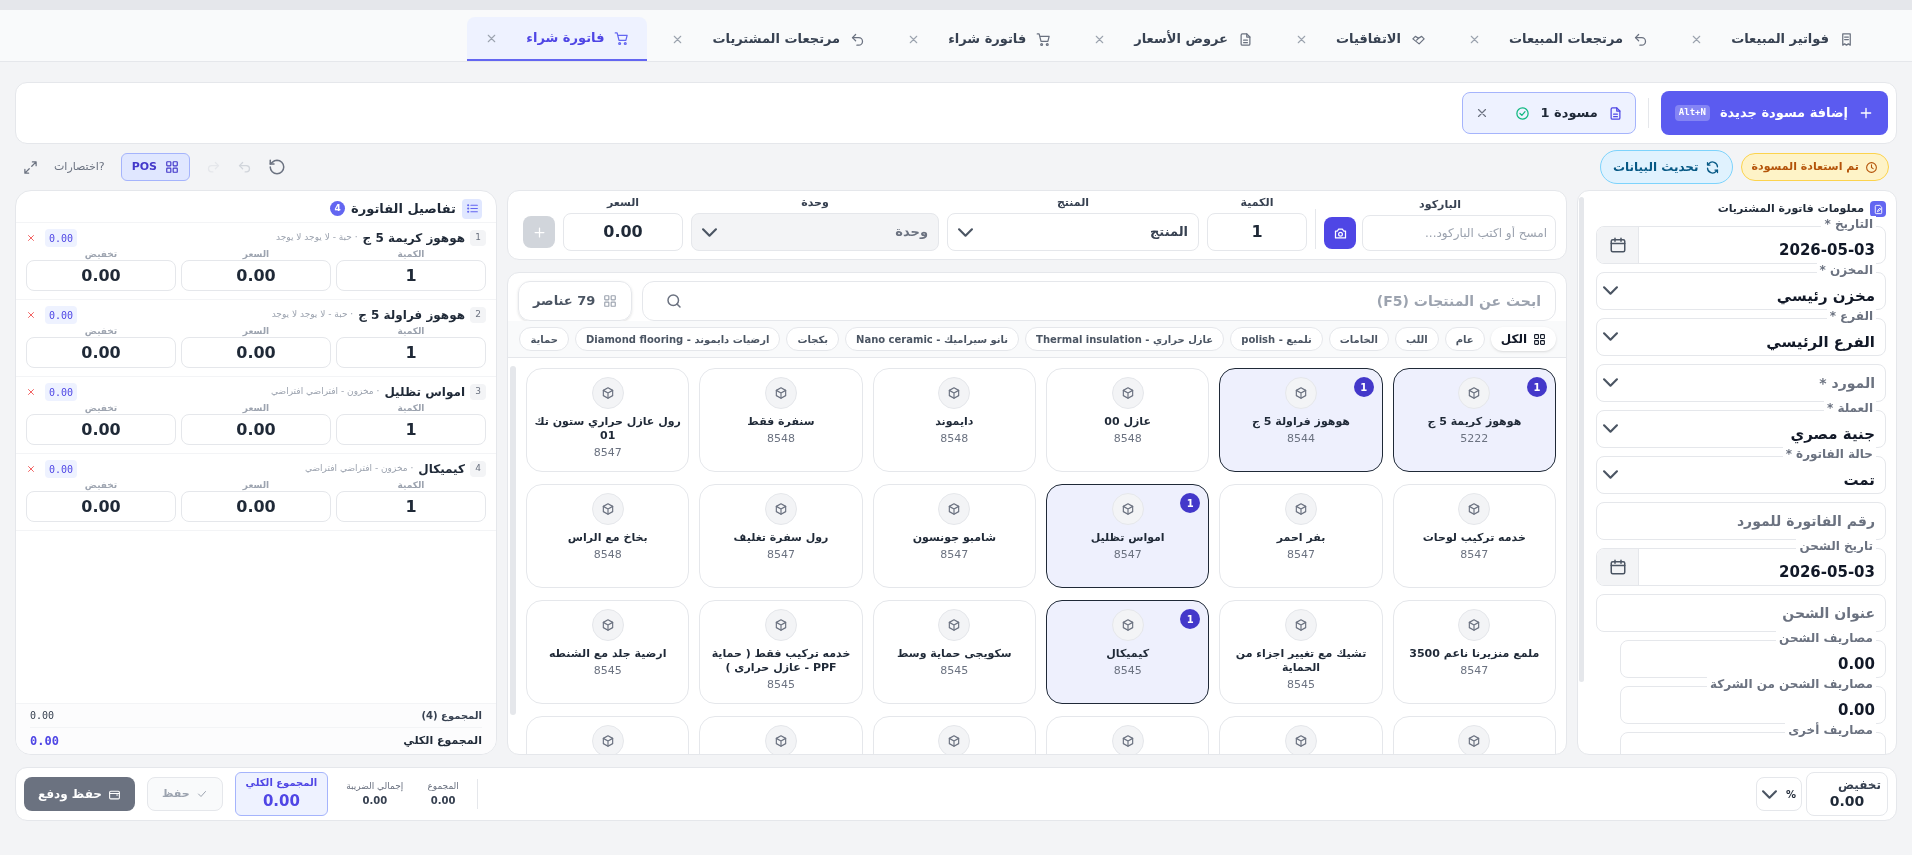 This screenshot has width=1912, height=855. I want to click on pos-button: POS, so click(155, 167).